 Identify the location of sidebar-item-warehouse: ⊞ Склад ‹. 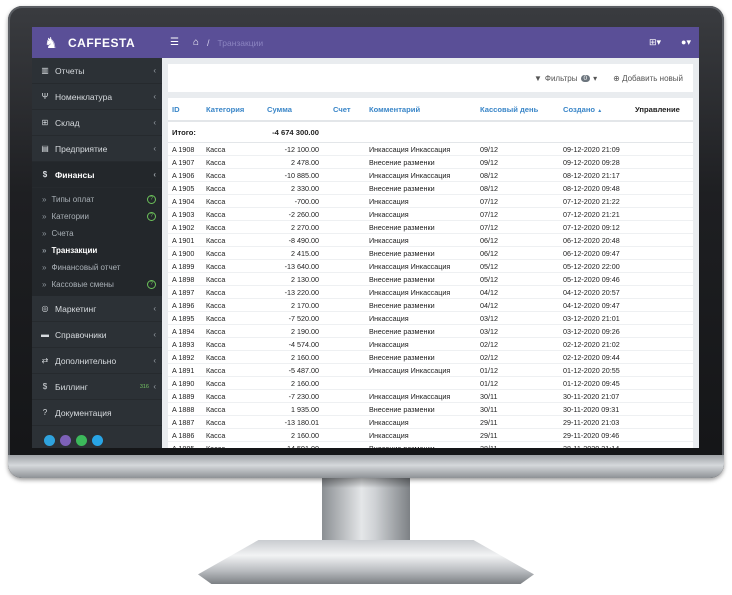
(97, 123).